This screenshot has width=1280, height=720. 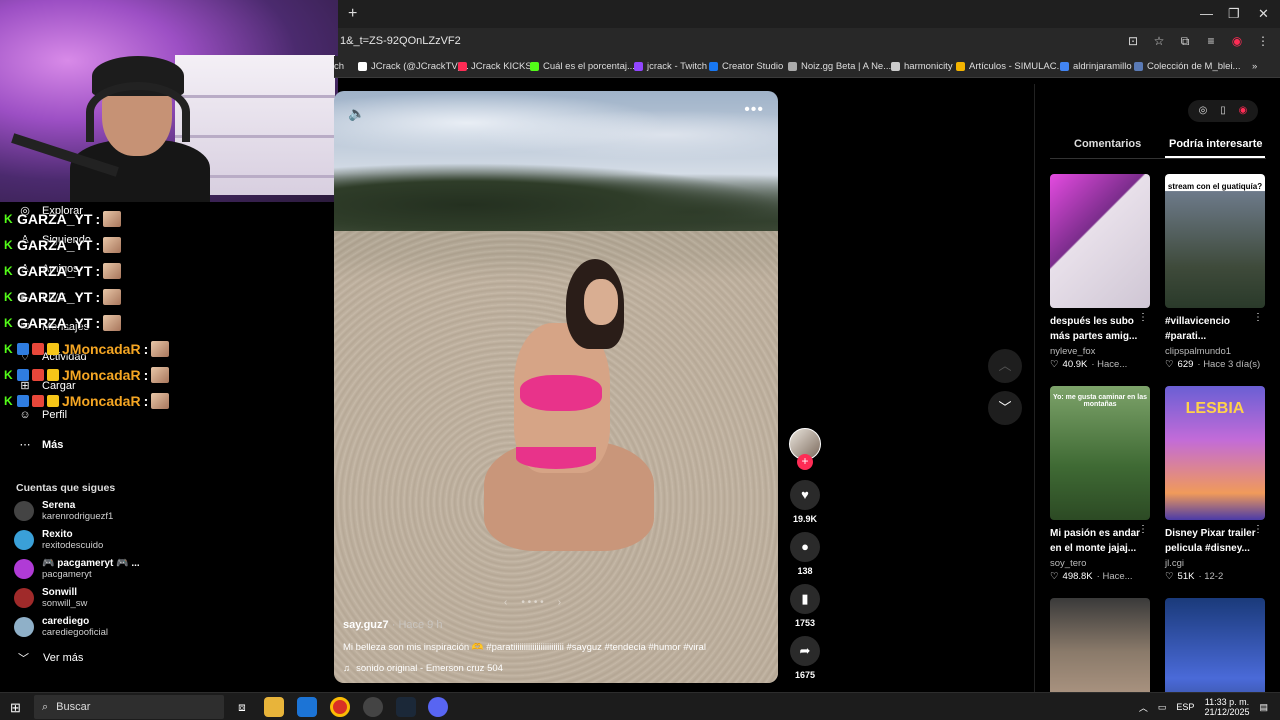 What do you see at coordinates (15, 708) in the screenshot?
I see `windows-start-icon: ⊞` at bounding box center [15, 708].